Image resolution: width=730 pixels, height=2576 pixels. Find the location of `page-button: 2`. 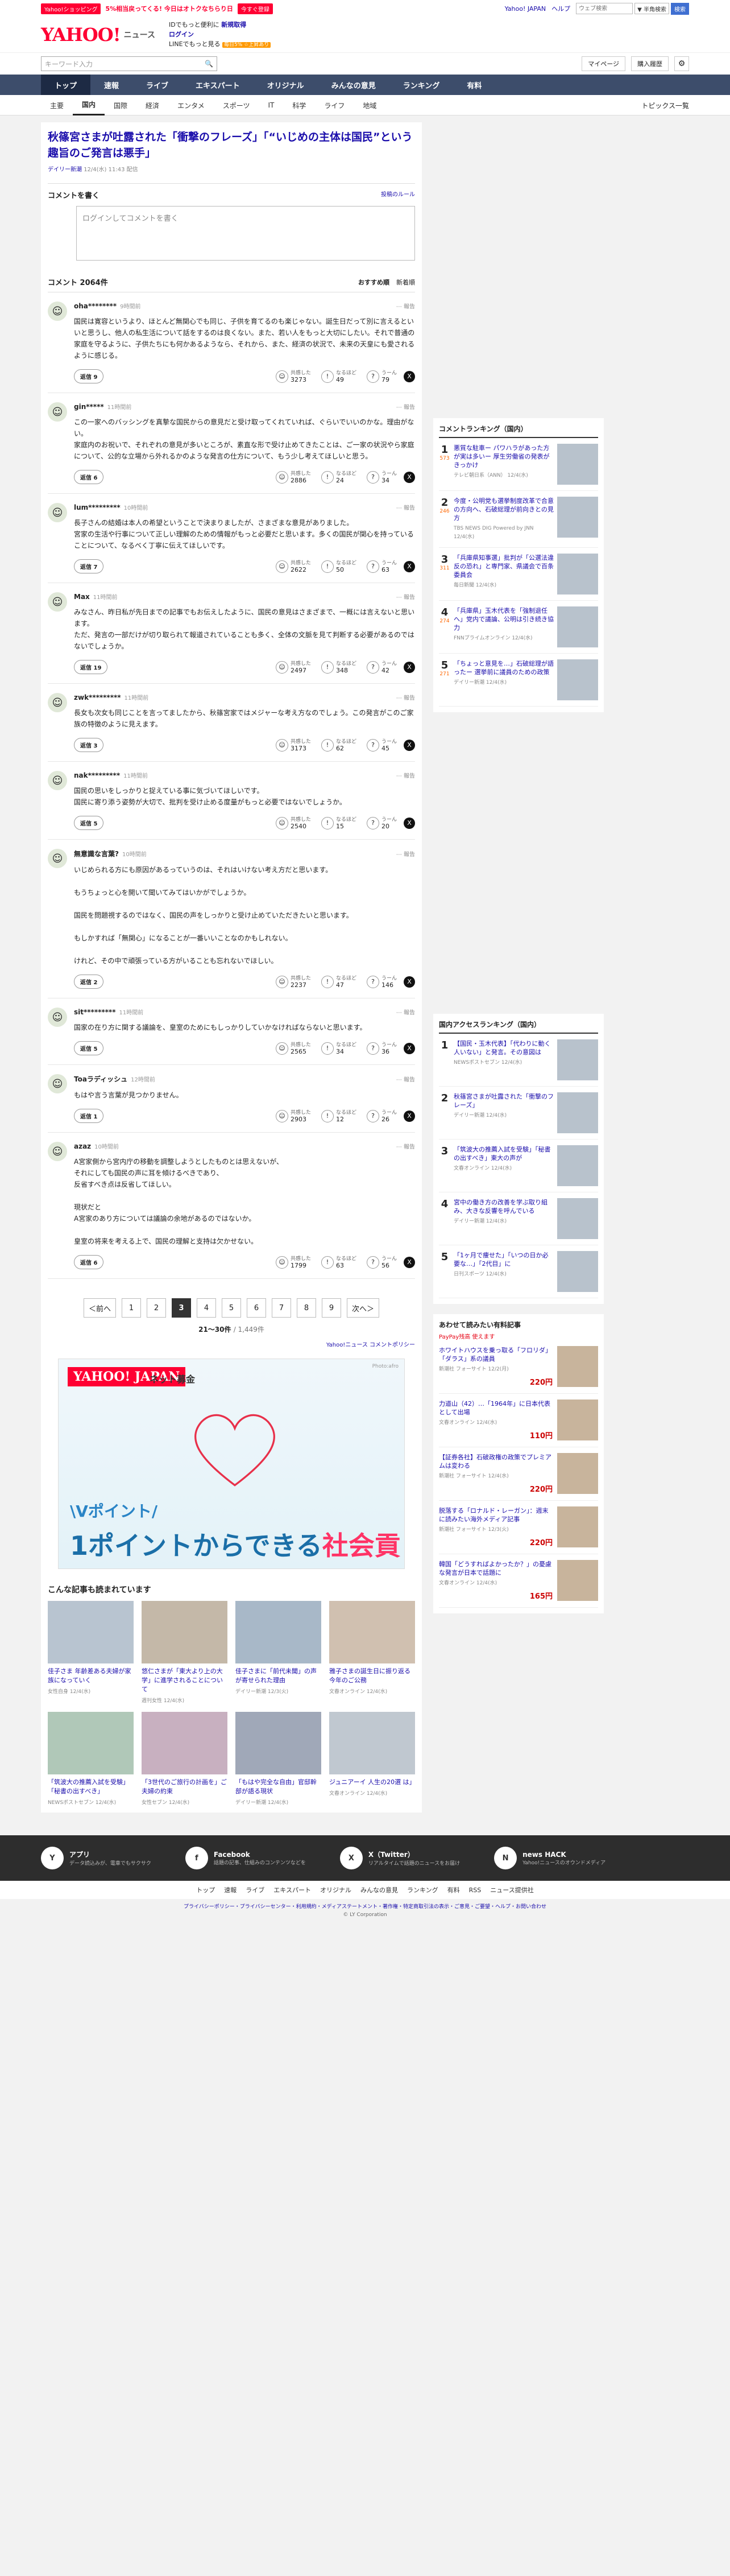

page-button: 2 is located at coordinates (156, 1308).